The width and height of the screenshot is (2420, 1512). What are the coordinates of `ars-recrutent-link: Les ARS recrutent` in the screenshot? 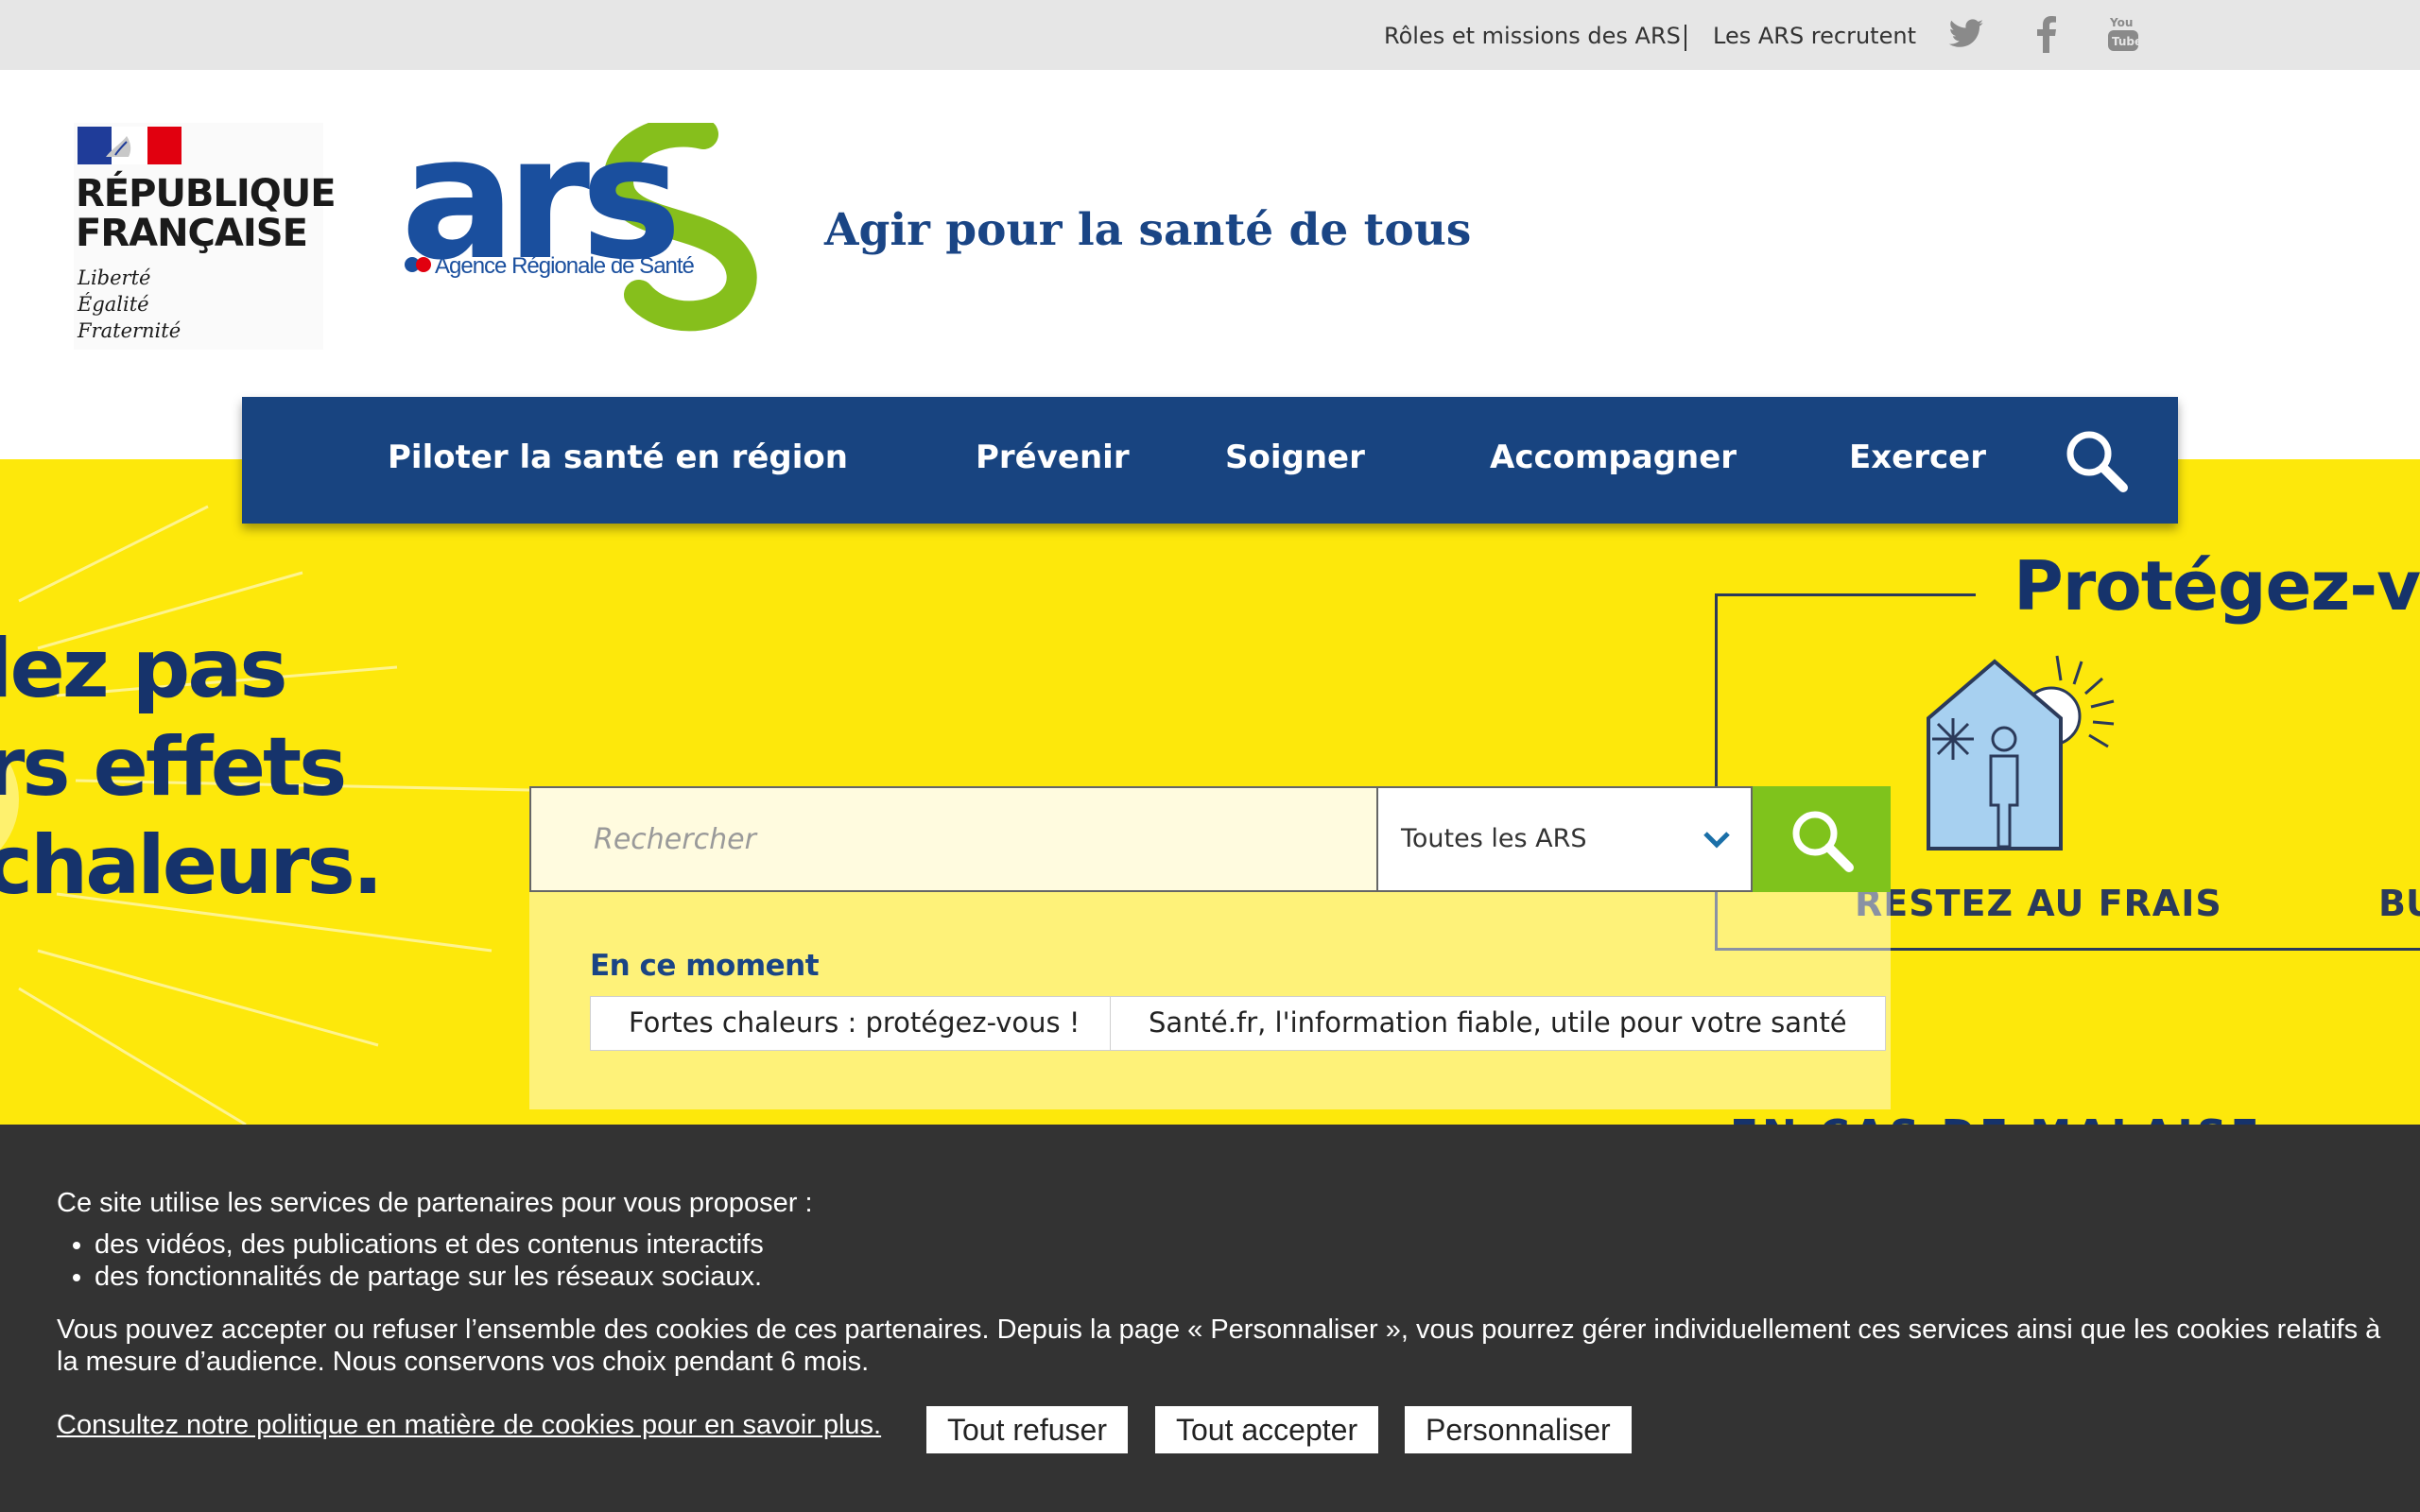 It's located at (1815, 36).